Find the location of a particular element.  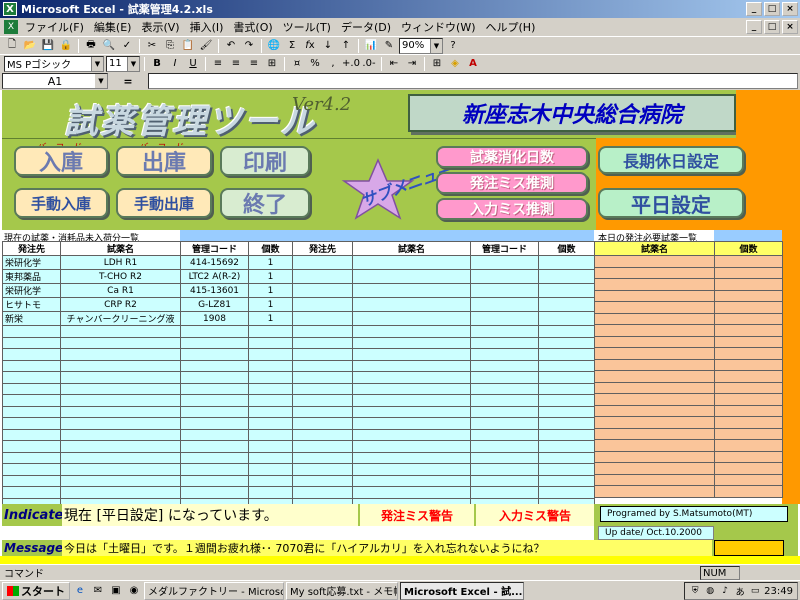

table-cell: LTC2 A(R-2) is located at coordinates (214, 276).